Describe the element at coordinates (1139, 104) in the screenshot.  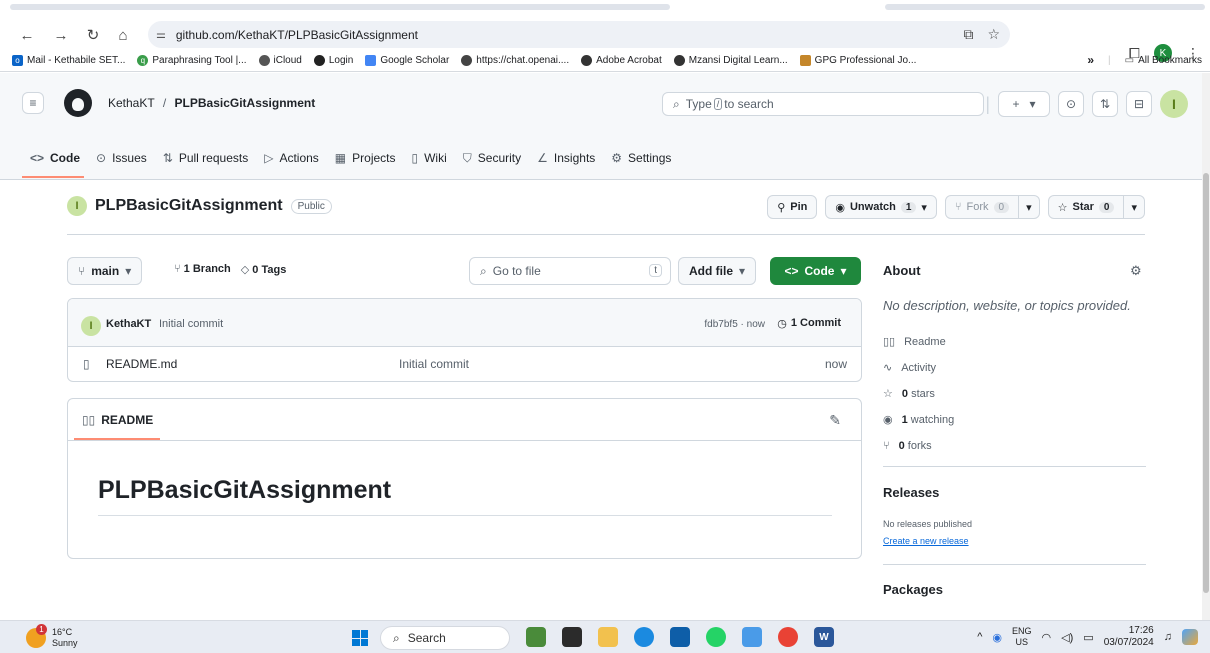
I see `inbox-icon: ⊟` at that location.